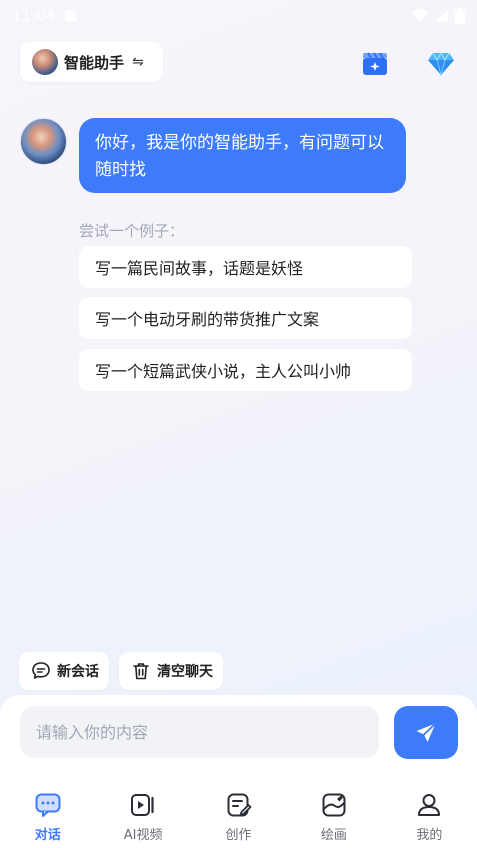 The height and width of the screenshot is (848, 477). Describe the element at coordinates (238, 835) in the screenshot. I see `tab-label: 创作` at that location.